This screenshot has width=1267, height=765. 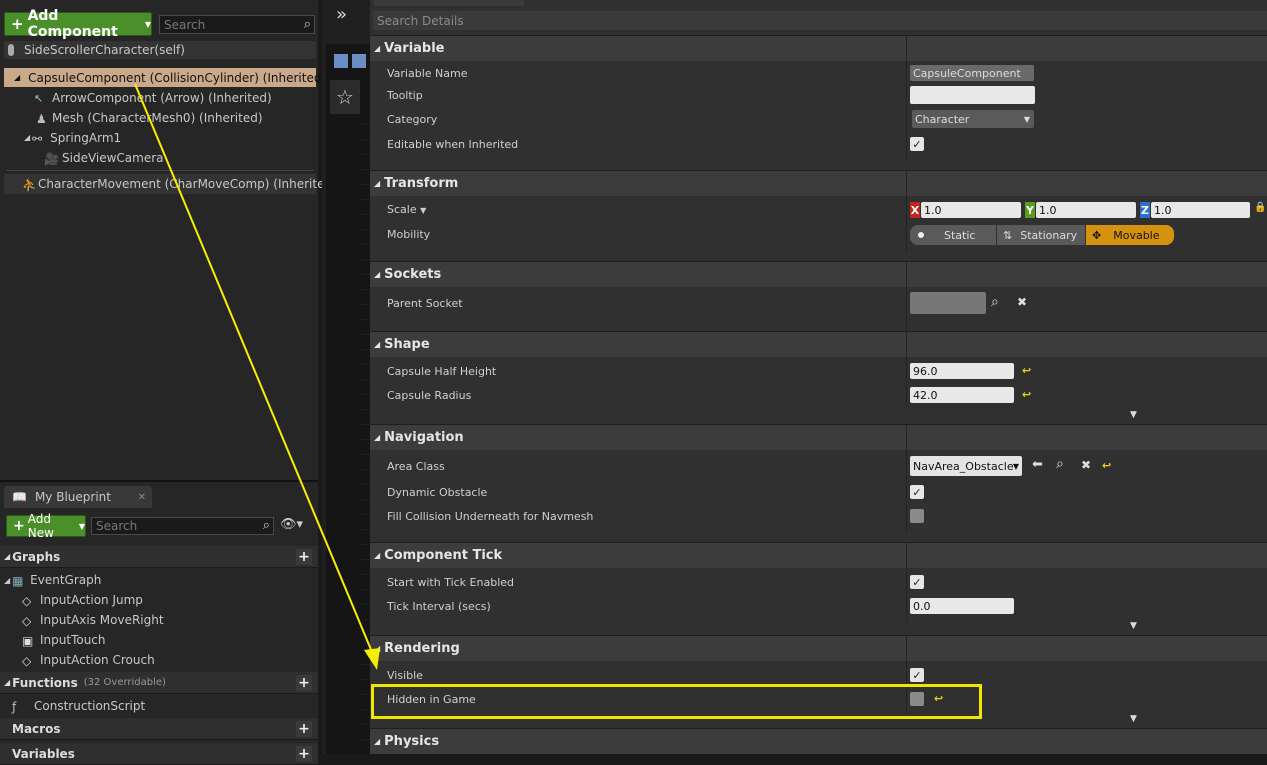 I want to click on editable-inherited-checkbox: ✓, so click(x=917, y=144).